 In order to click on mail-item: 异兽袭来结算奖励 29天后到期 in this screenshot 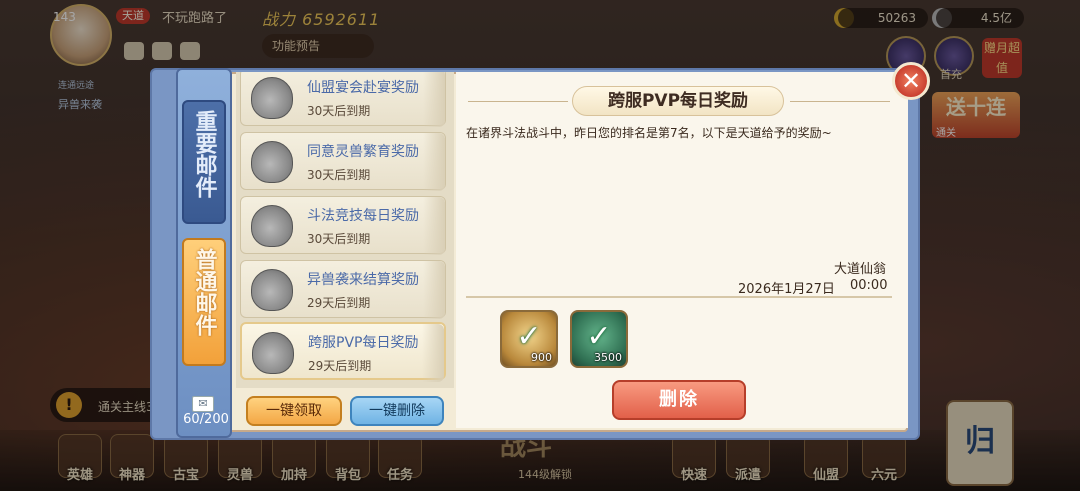, I will do `click(343, 289)`.